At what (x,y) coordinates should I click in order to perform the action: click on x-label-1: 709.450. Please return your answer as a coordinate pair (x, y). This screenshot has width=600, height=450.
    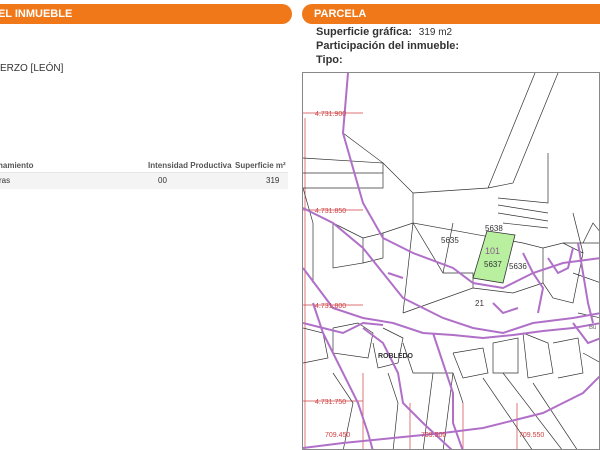
    Looking at the image, I should click on (337, 435).